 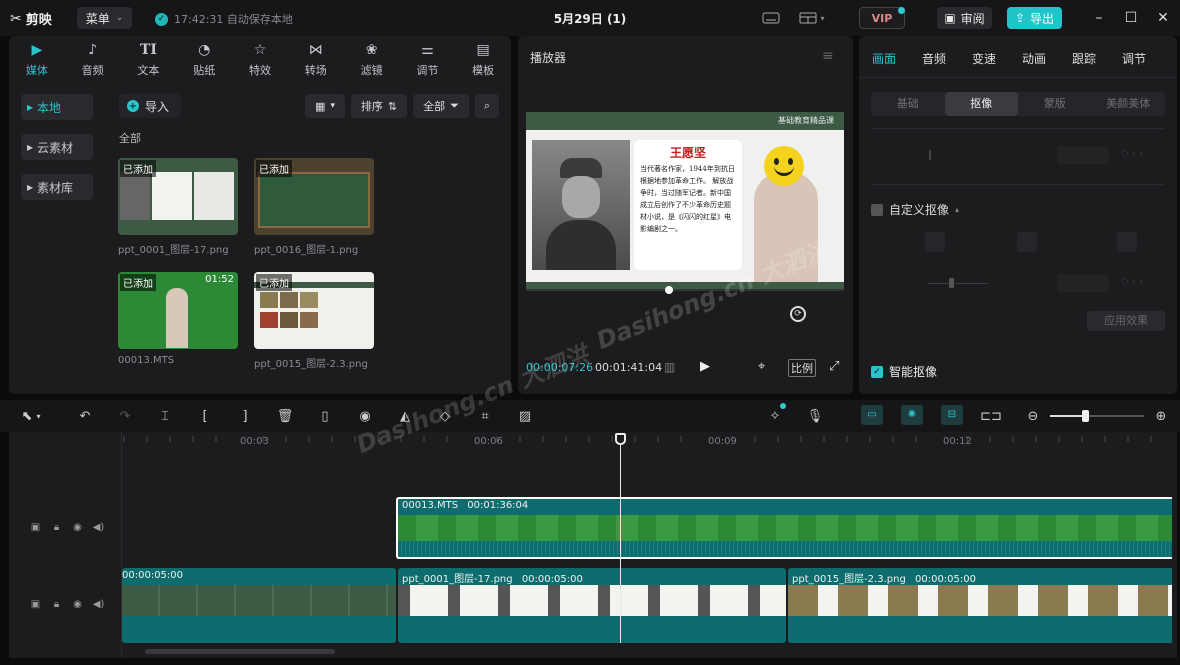 What do you see at coordinates (1099, 18) in the screenshot?
I see `minimize-icon: –` at bounding box center [1099, 18].